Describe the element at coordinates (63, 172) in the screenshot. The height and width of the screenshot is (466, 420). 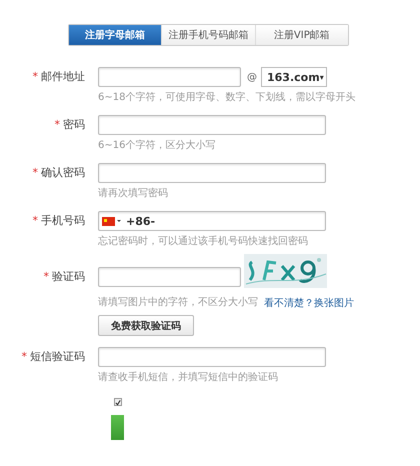
I see `field-label: 确认密码` at that location.